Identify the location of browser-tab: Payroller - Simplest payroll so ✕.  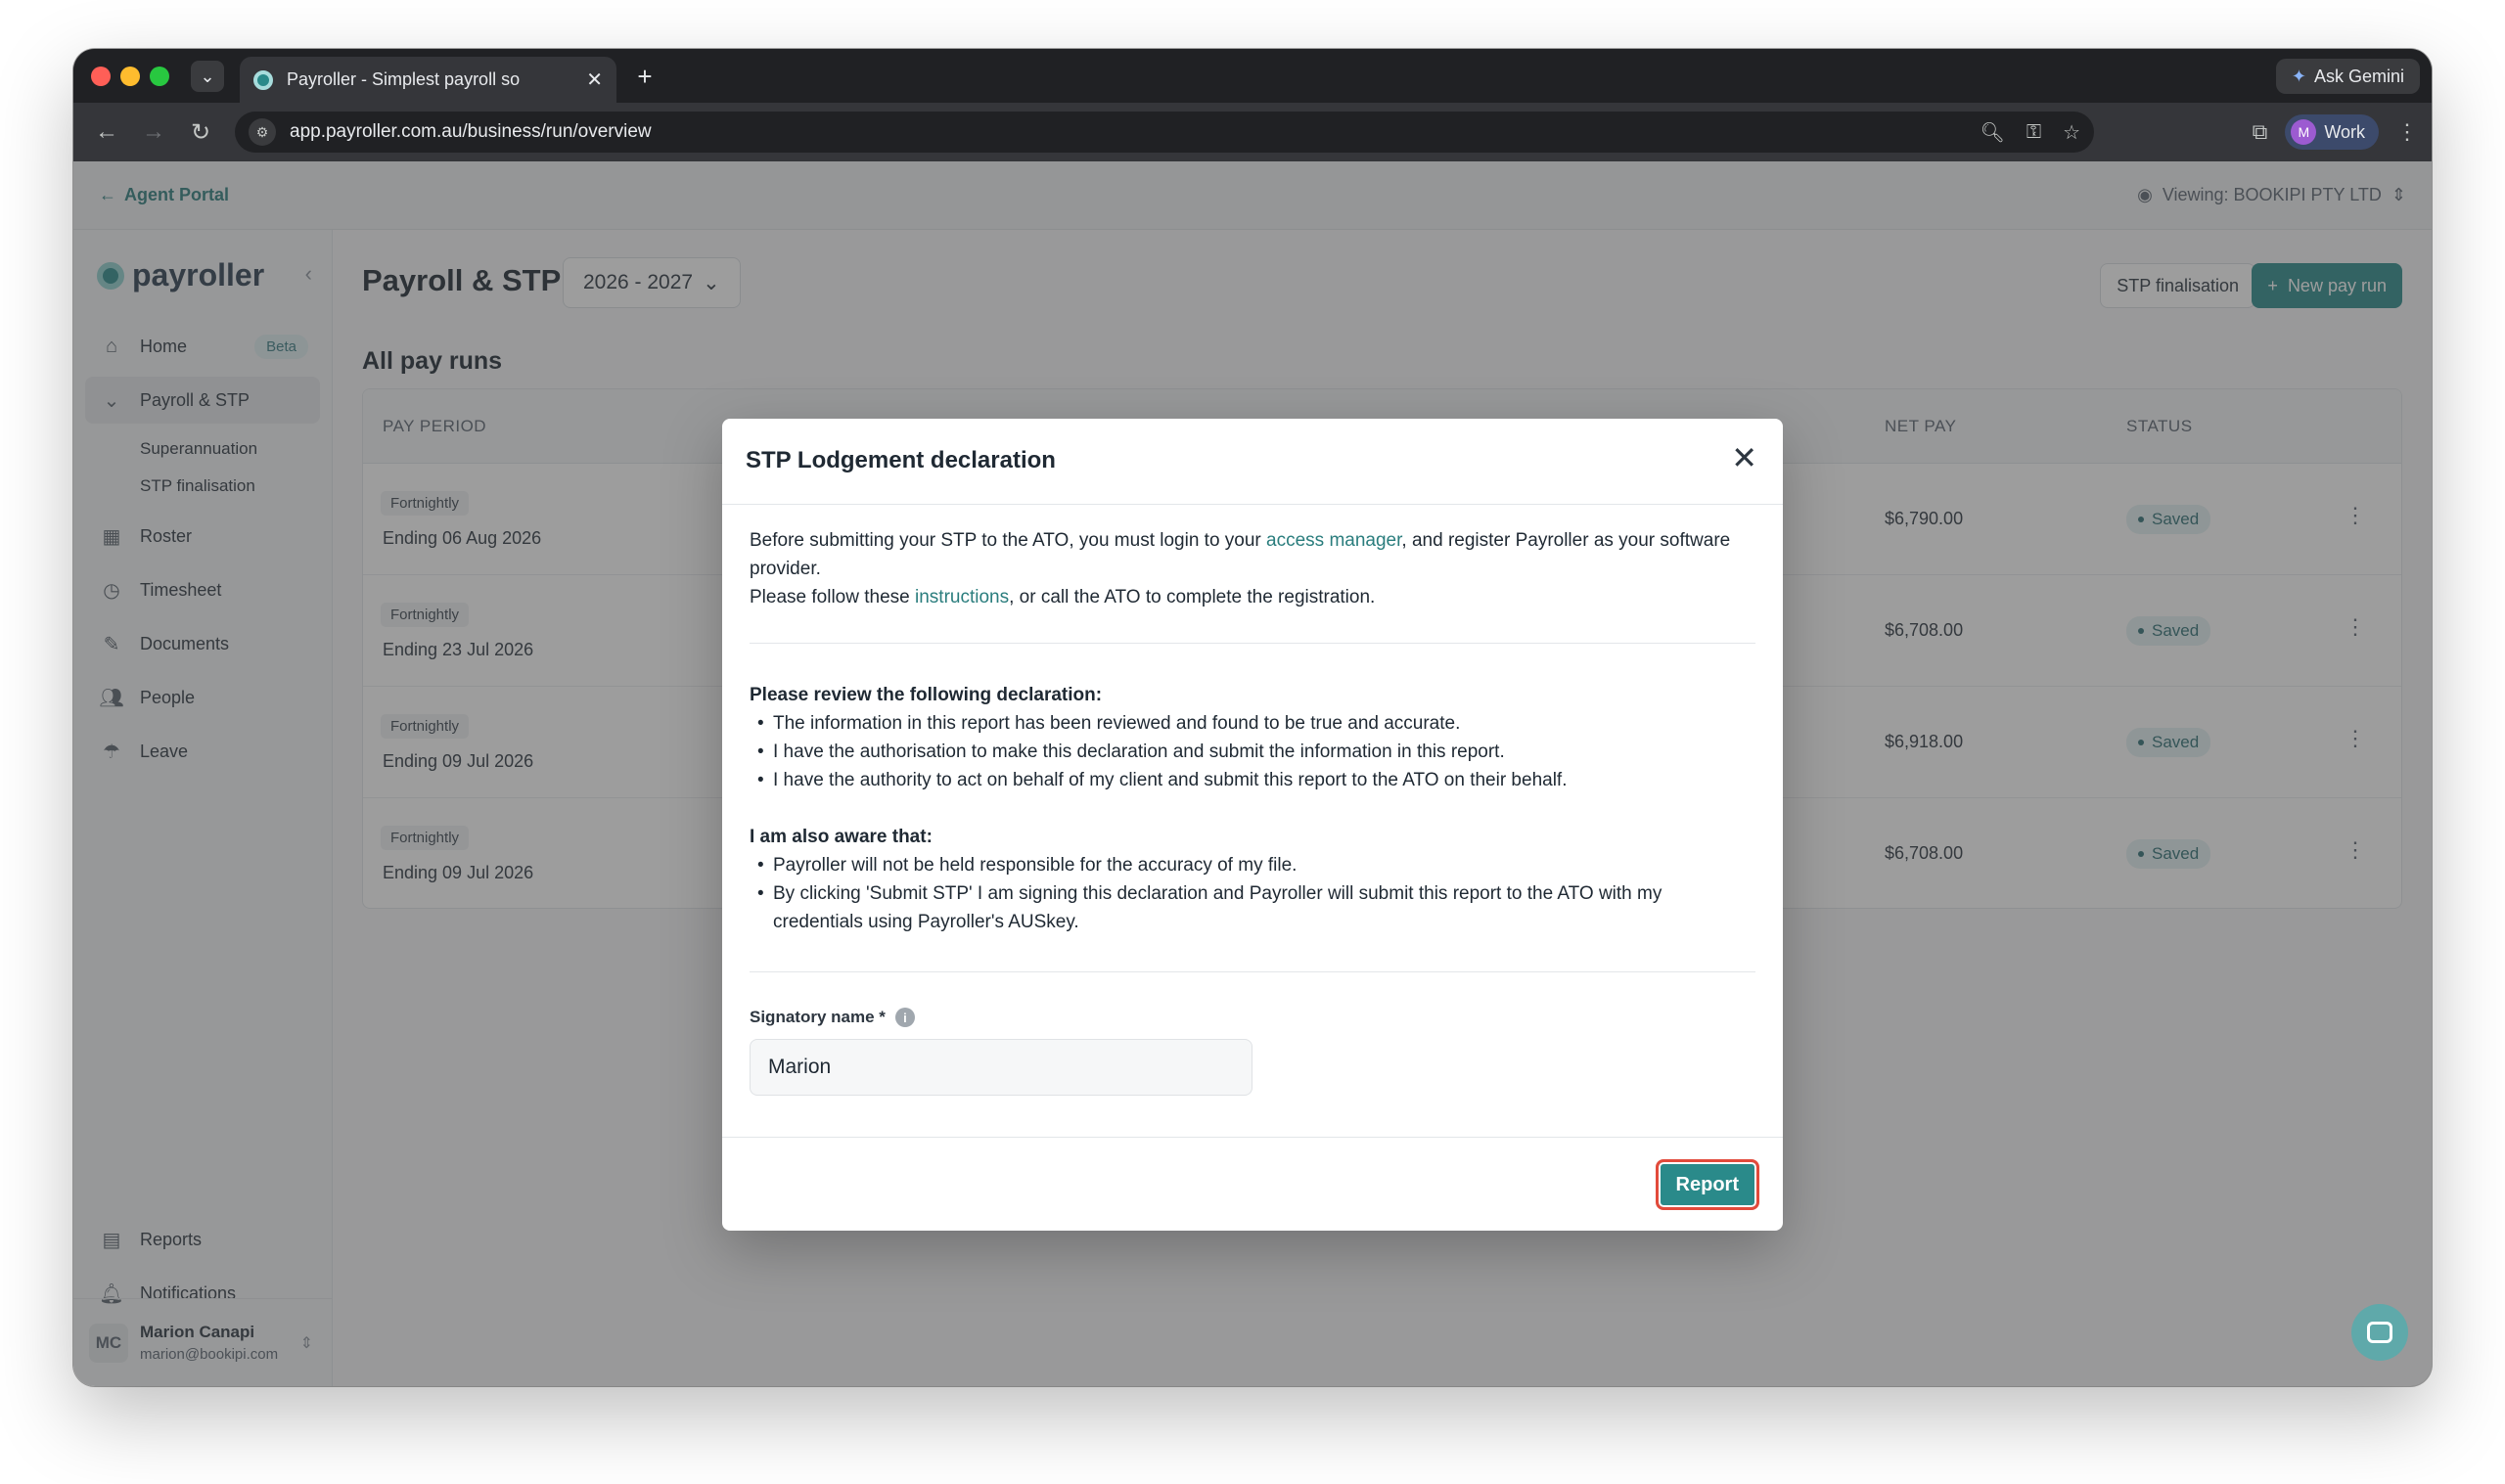
(428, 80).